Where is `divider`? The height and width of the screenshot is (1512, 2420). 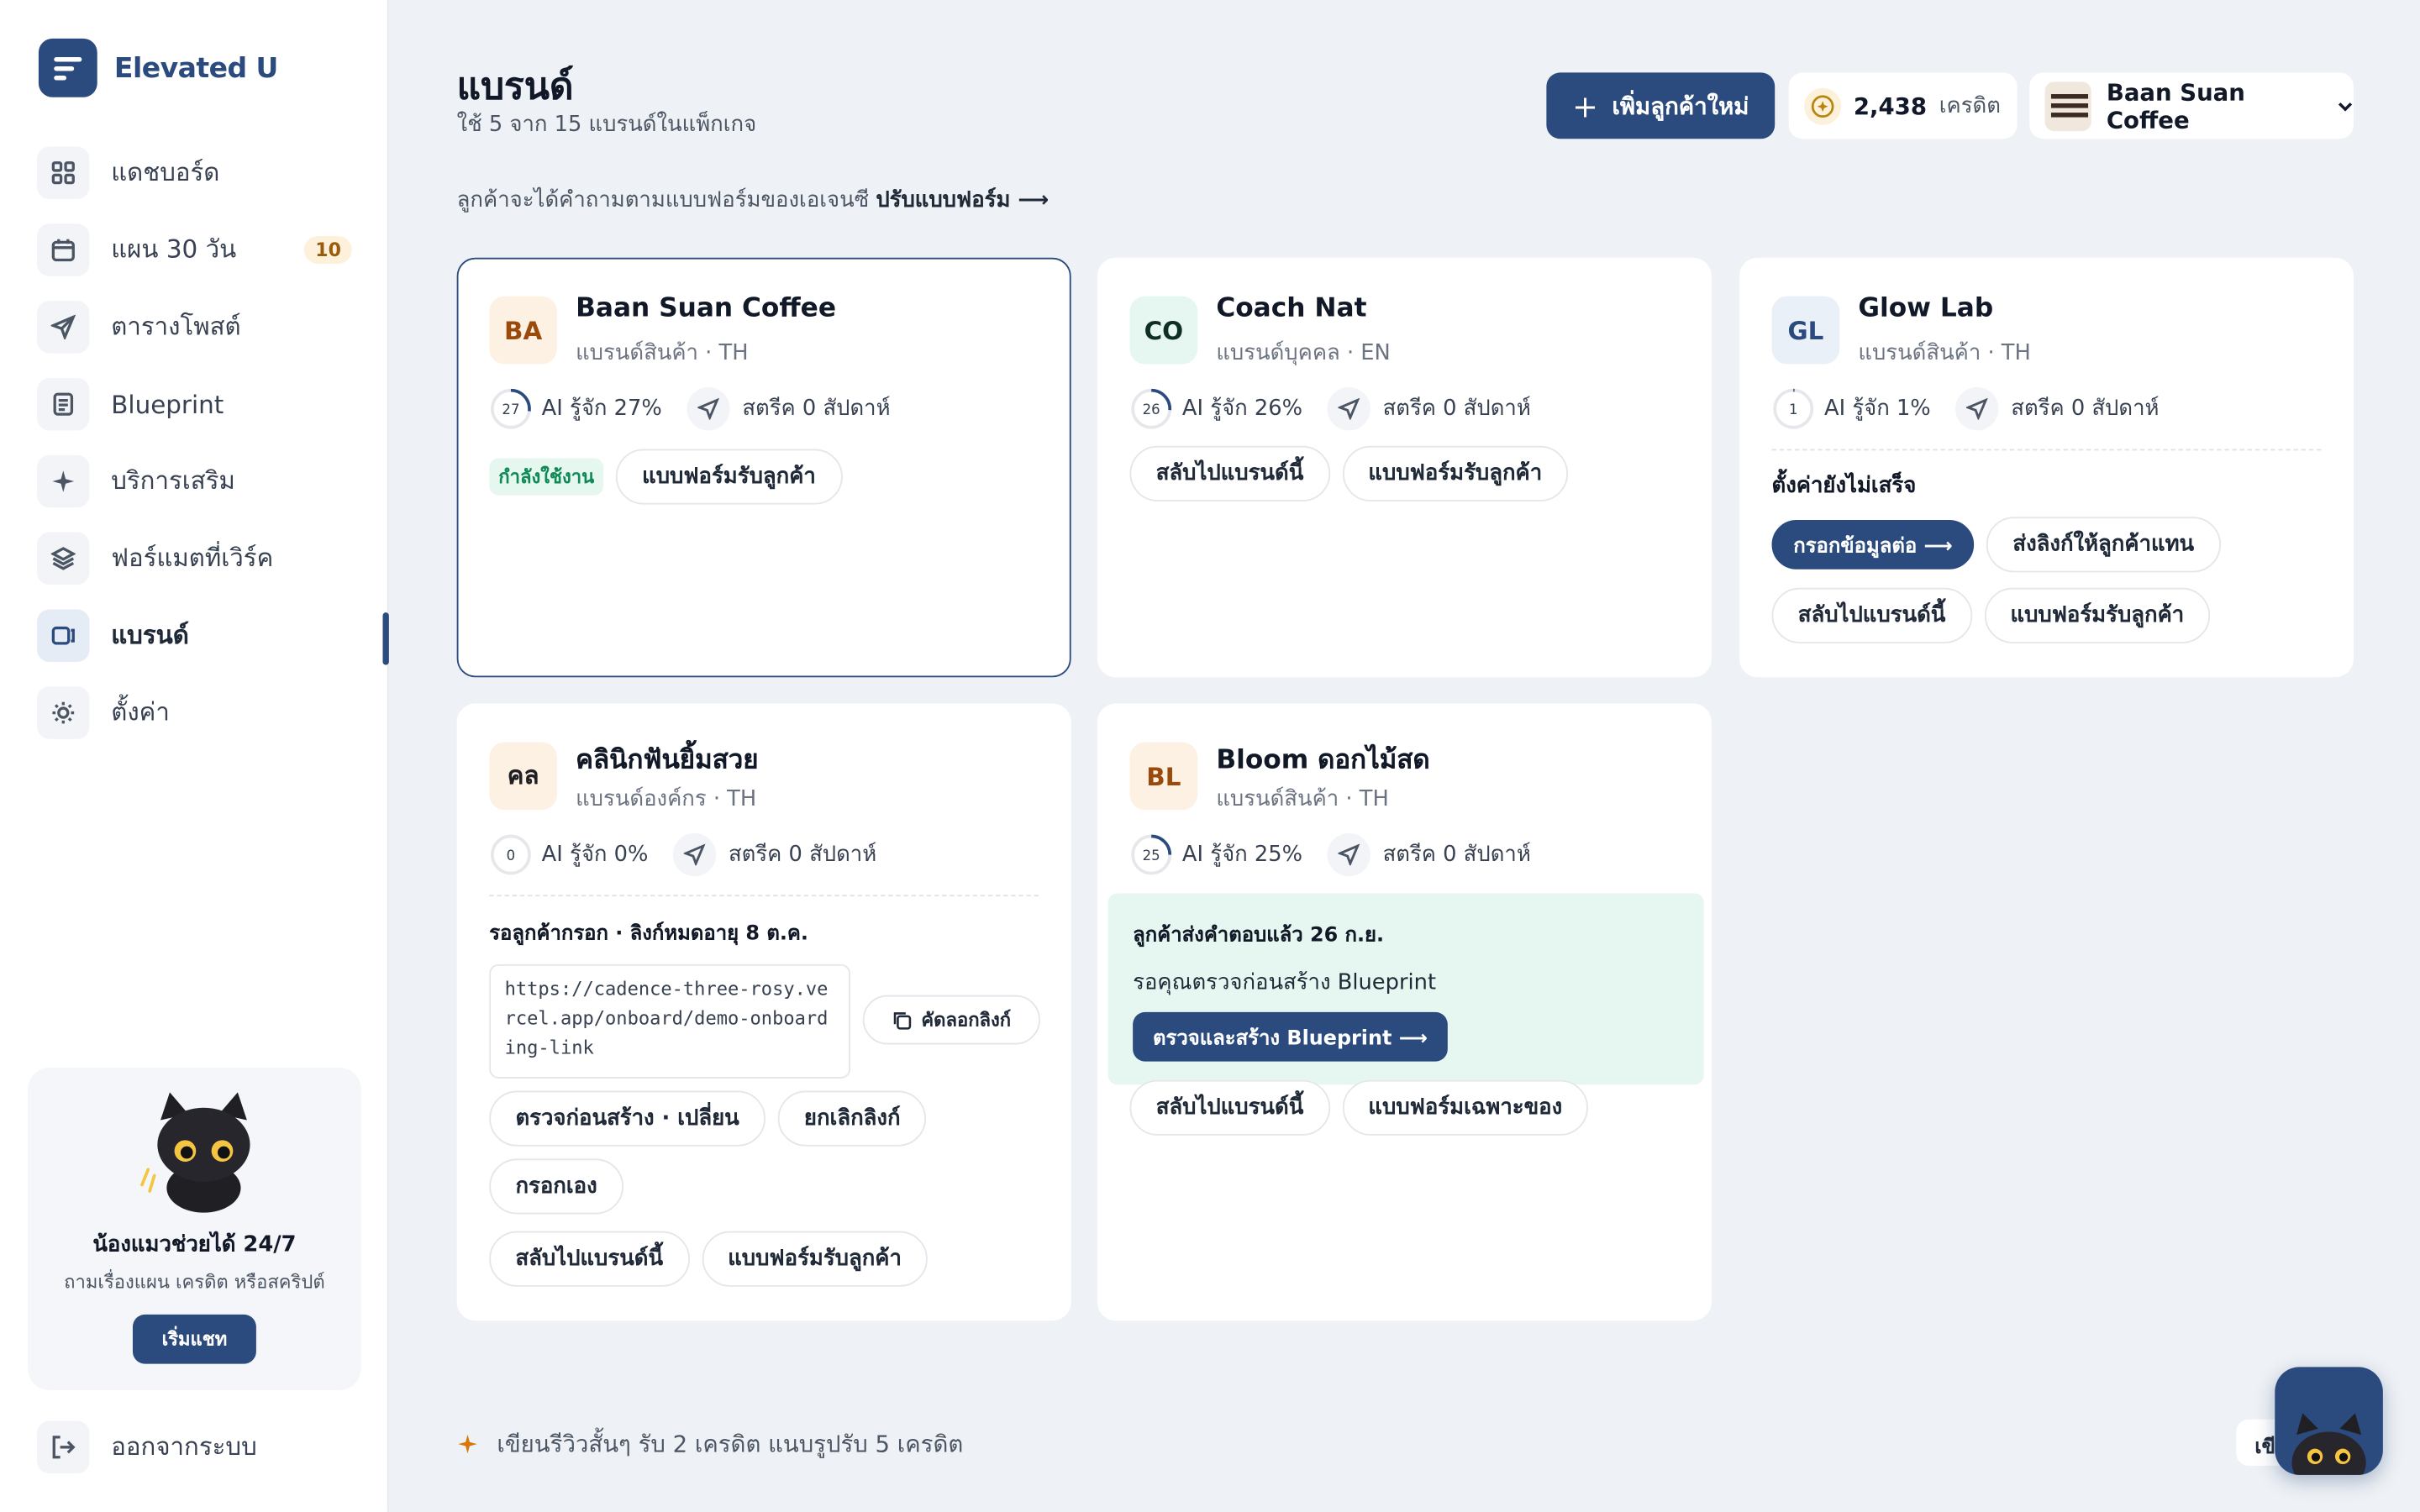 divider is located at coordinates (2046, 450).